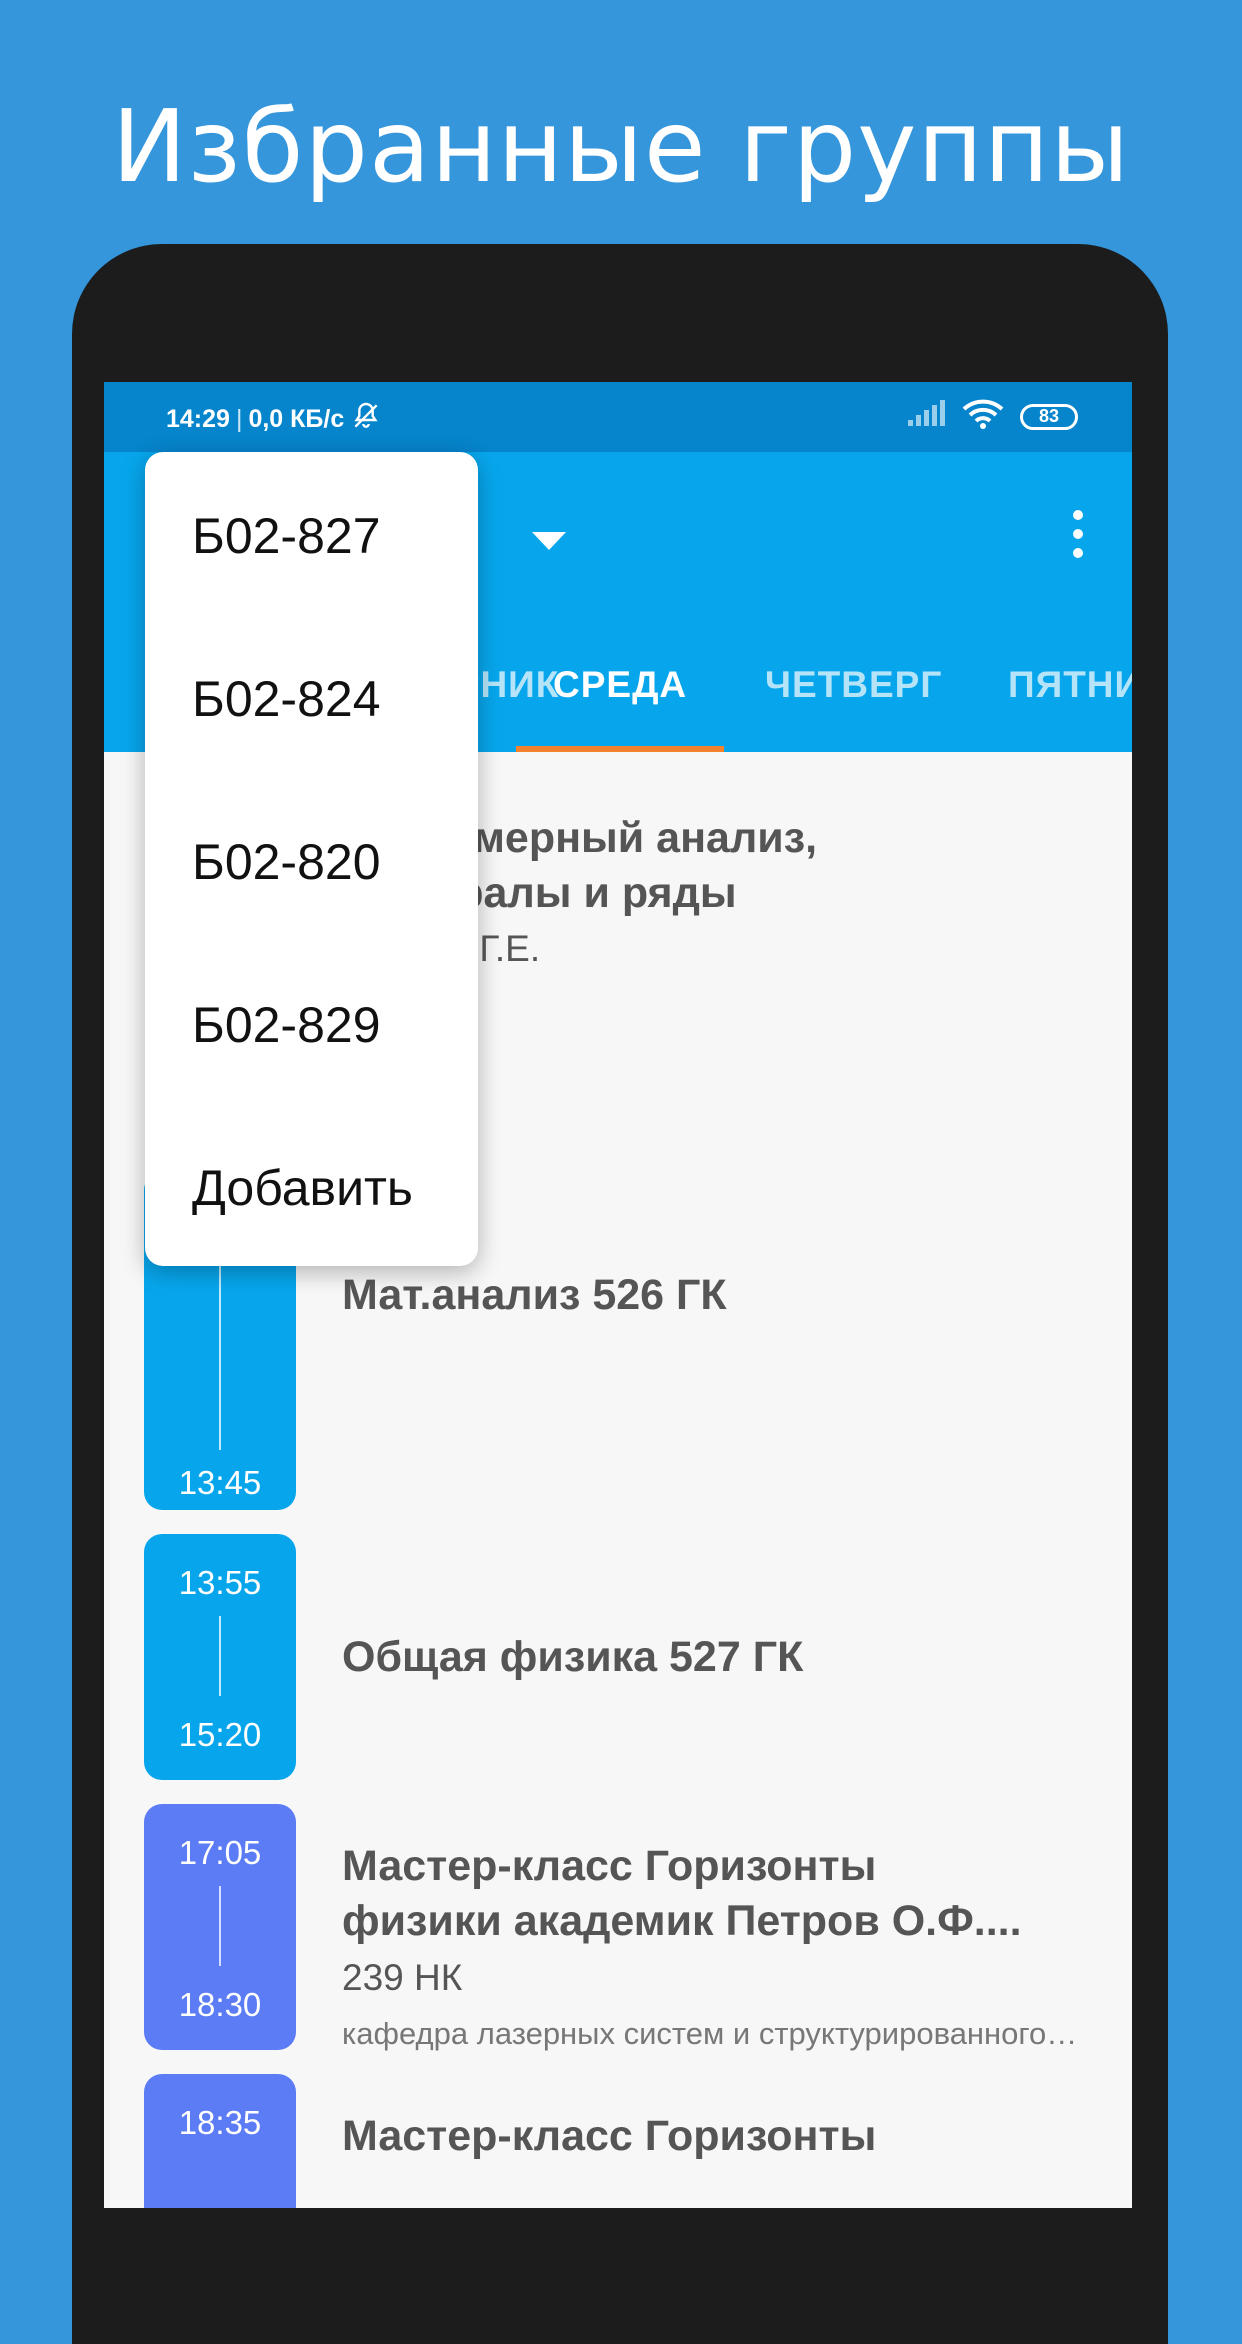 The image size is (1242, 2344). Describe the element at coordinates (926, 416) in the screenshot. I see `signal-icon` at that location.